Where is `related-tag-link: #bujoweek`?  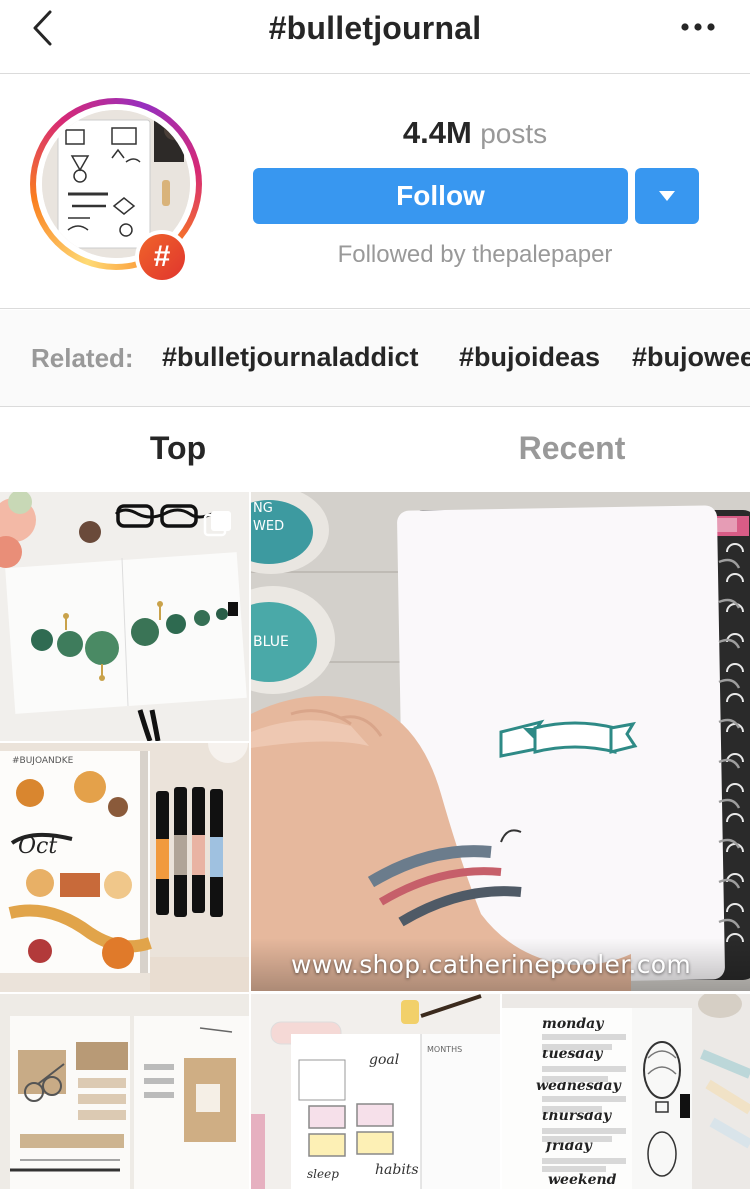
related-tag-link: #bujoweek is located at coordinates (691, 357).